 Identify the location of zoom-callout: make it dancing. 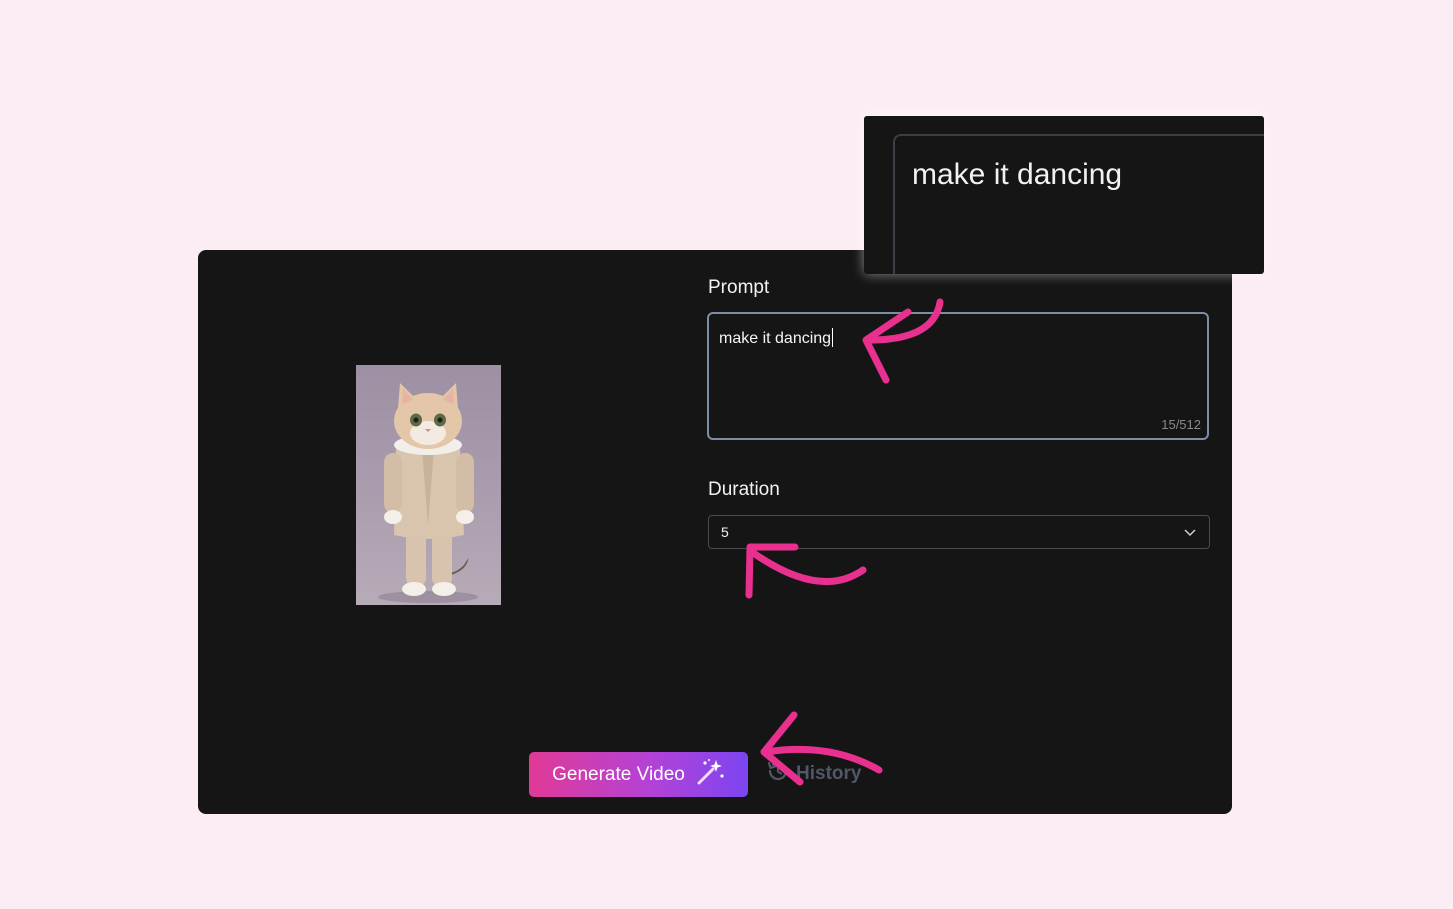
(1064, 195).